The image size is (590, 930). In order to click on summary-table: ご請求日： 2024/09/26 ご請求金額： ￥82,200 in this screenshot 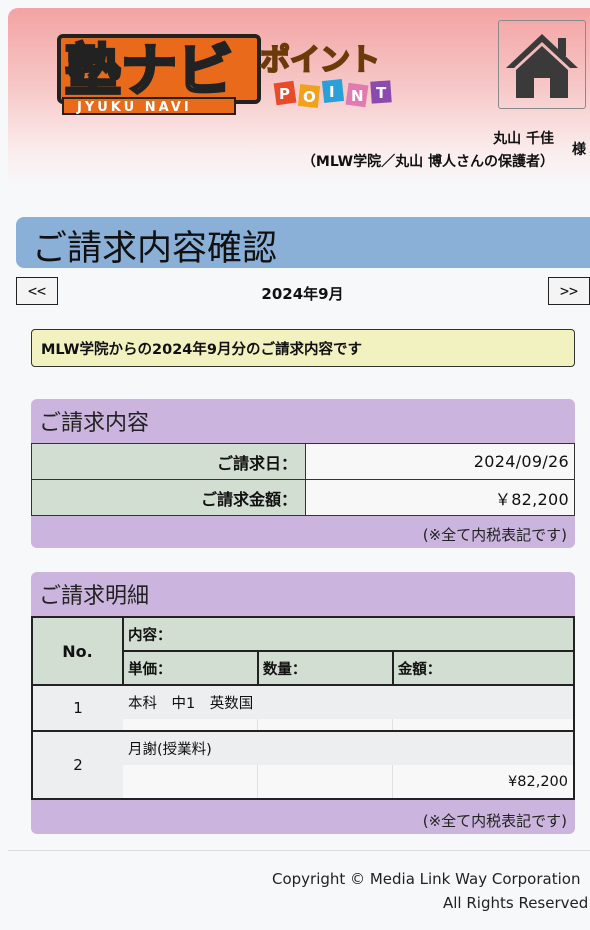, I will do `click(303, 479)`.